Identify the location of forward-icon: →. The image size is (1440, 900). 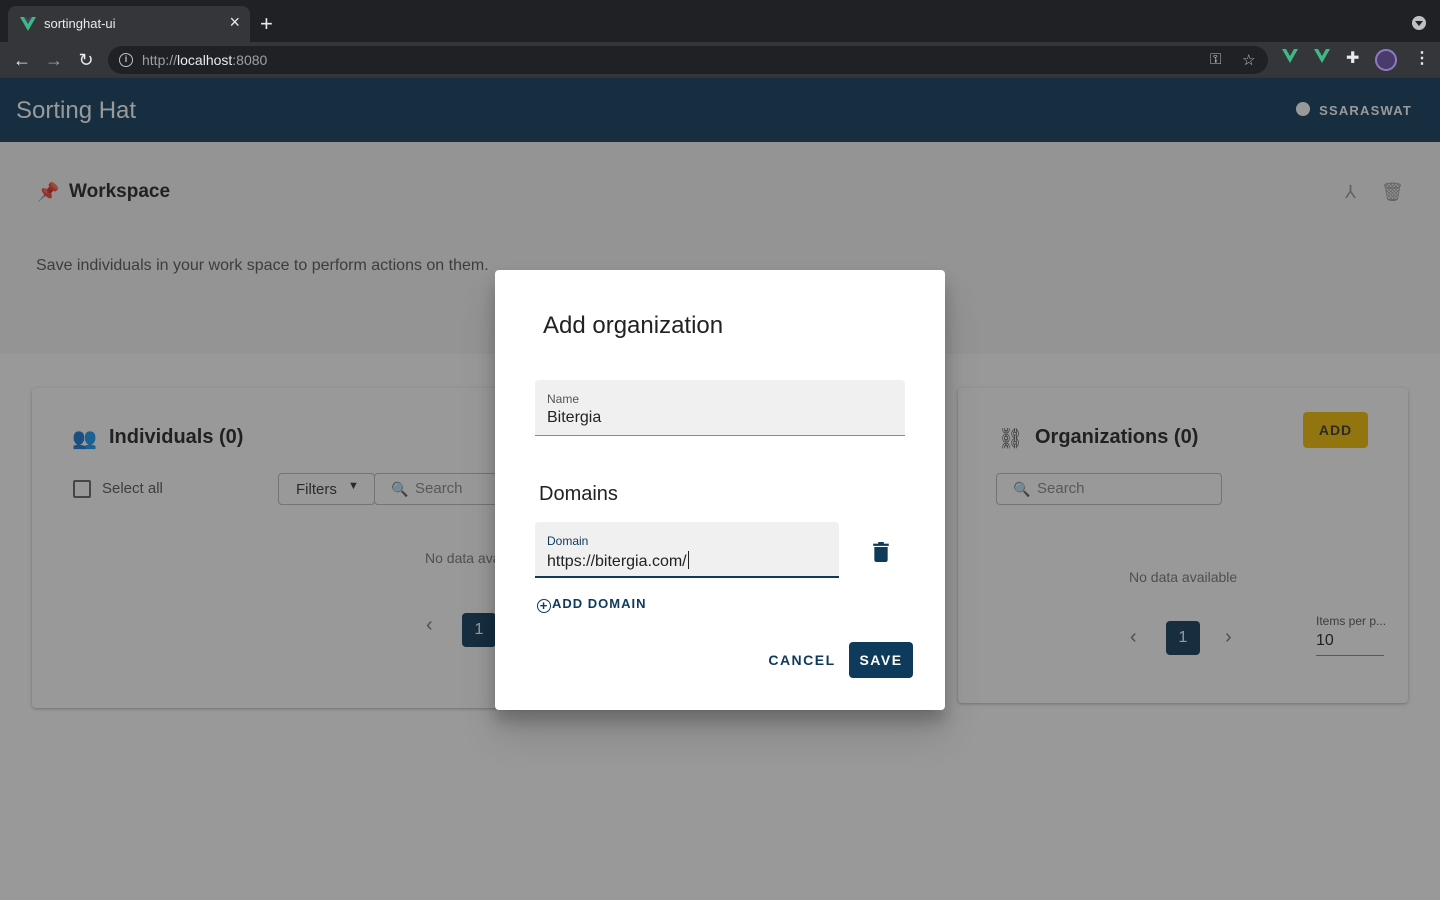
(54, 60).